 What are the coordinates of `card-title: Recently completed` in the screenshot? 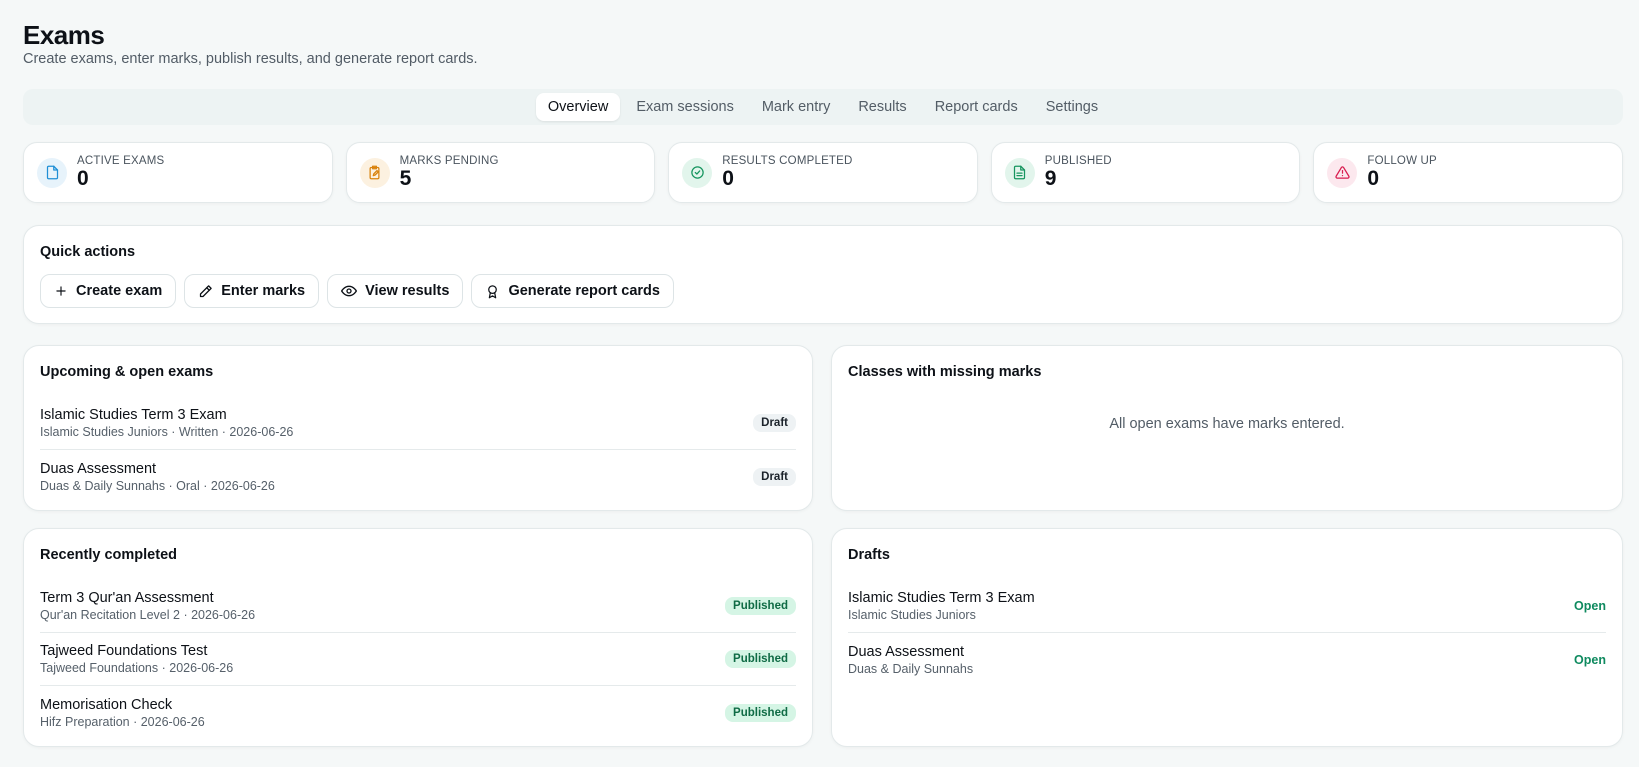 It's located at (108, 555).